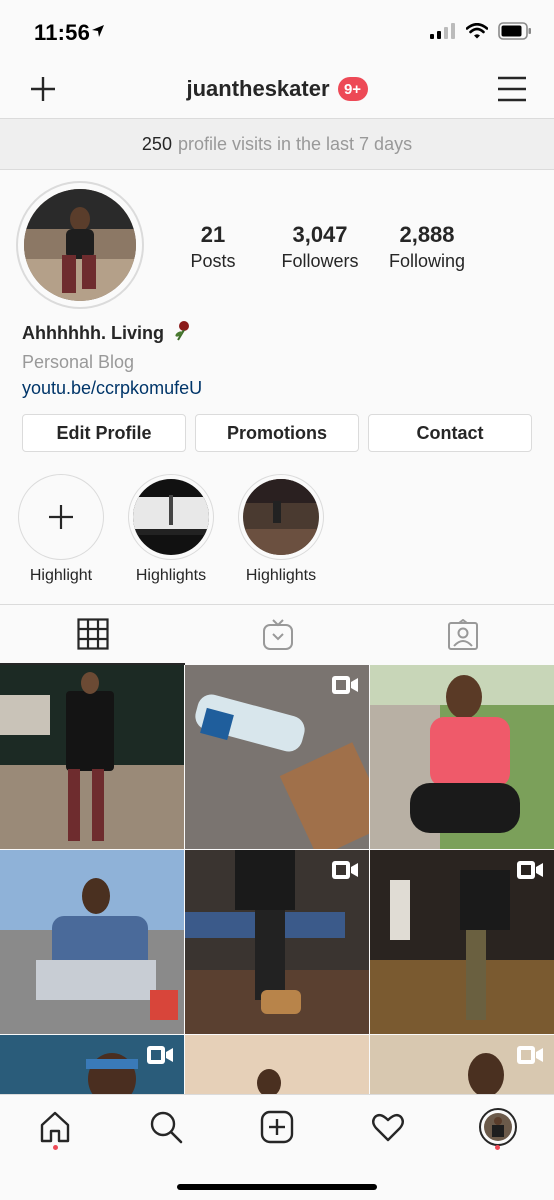 The height and width of the screenshot is (1200, 554). I want to click on highlight-label: Highlight, so click(61, 575).